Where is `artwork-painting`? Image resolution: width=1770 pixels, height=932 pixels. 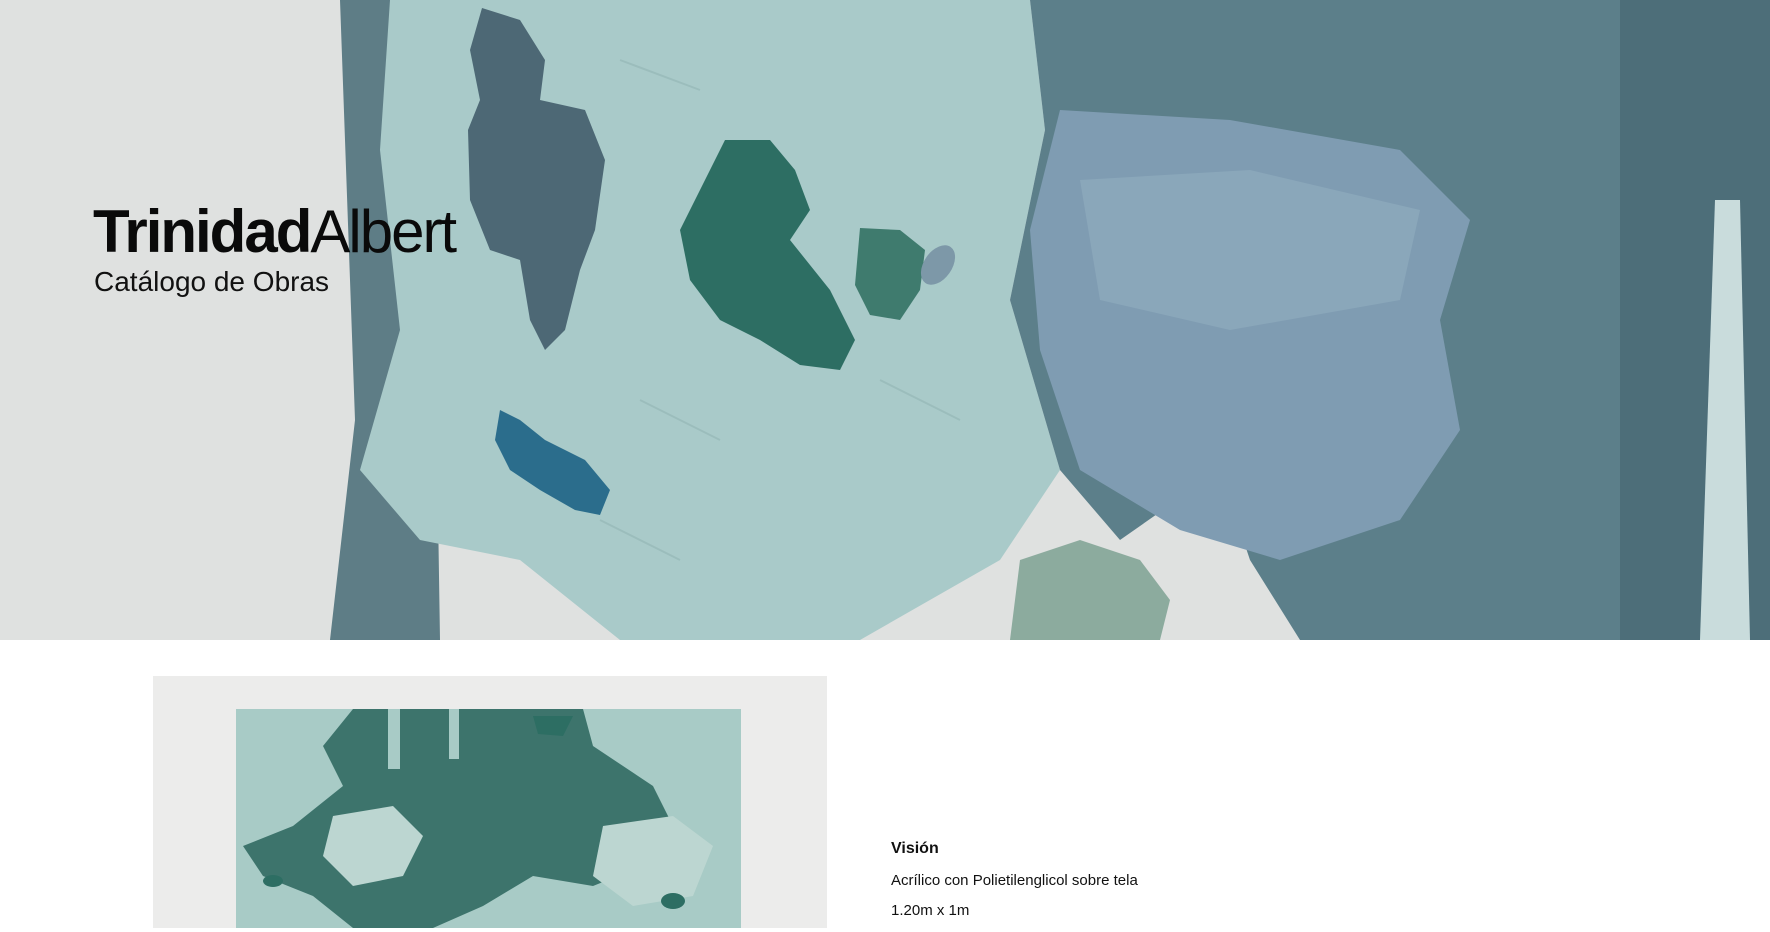 artwork-painting is located at coordinates (490, 802).